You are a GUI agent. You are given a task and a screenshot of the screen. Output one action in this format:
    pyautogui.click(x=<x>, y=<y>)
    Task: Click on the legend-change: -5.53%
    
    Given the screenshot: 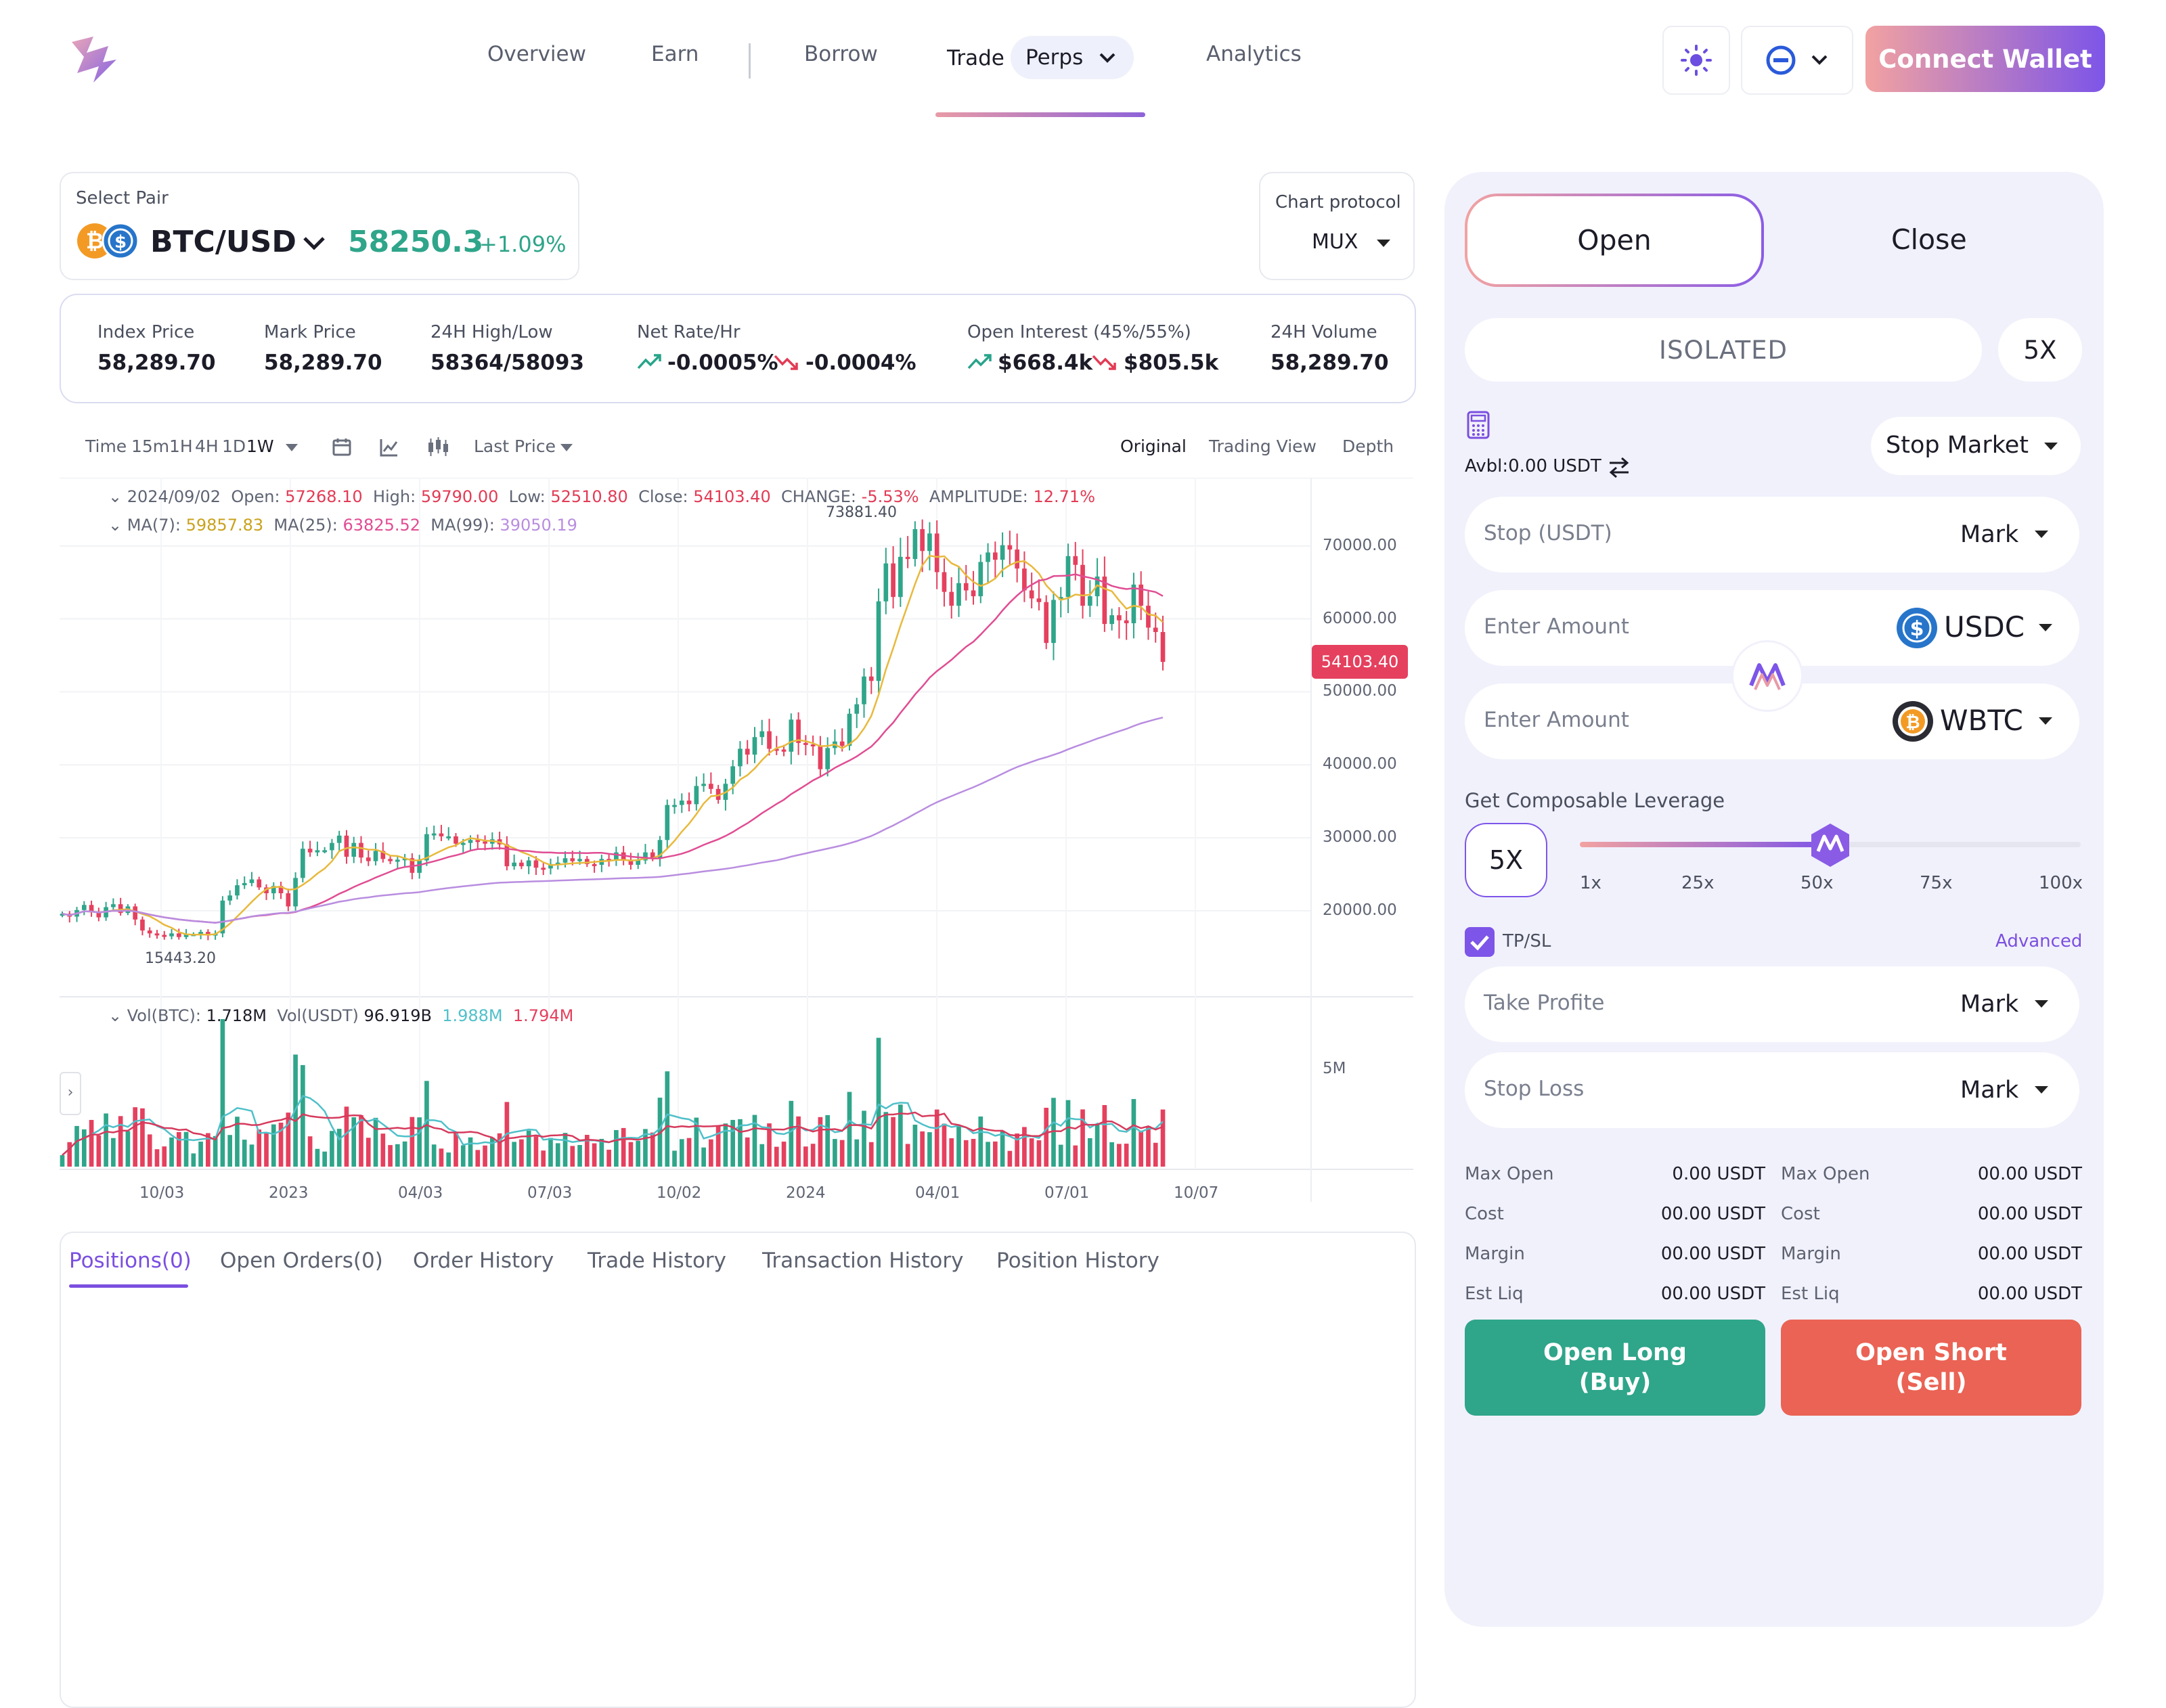 What is the action you would take?
    pyautogui.click(x=890, y=496)
    